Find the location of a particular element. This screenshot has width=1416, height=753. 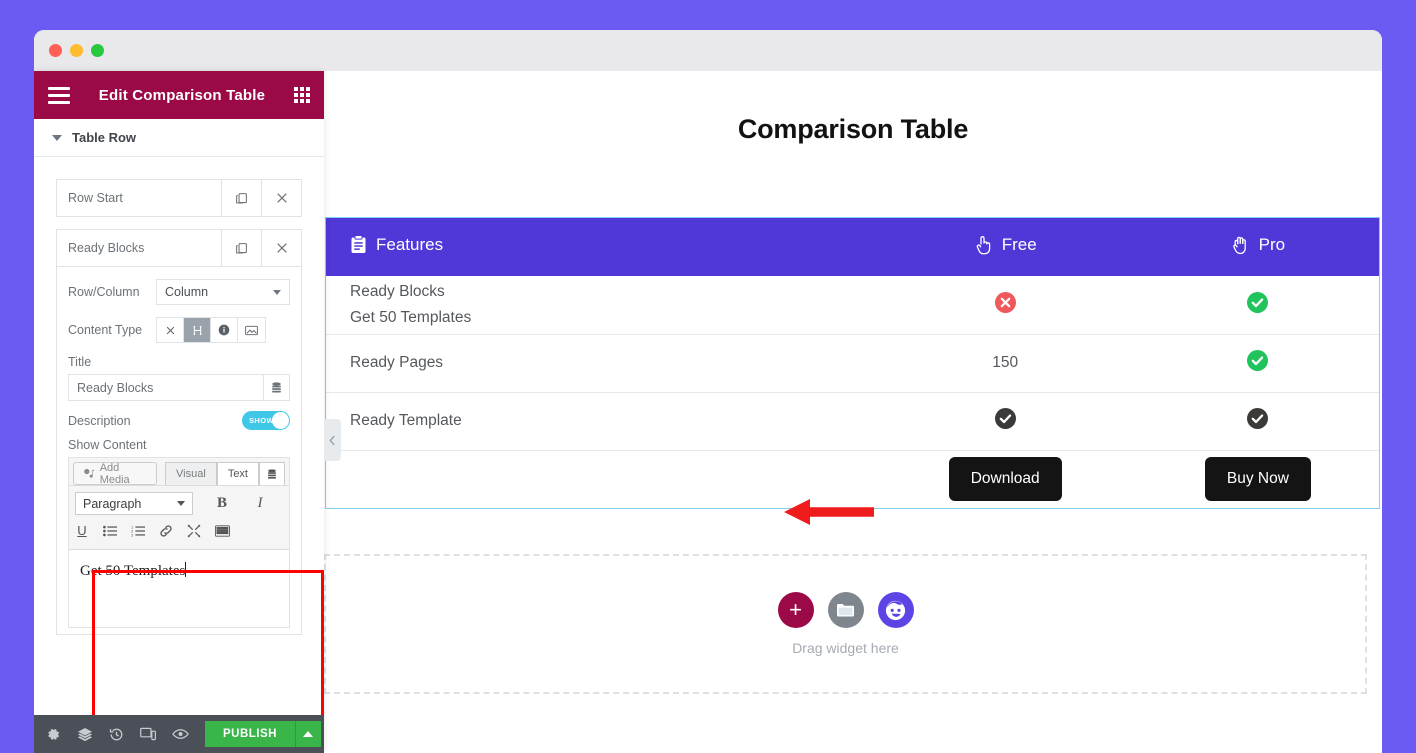

title-label: Title is located at coordinates (80, 362).